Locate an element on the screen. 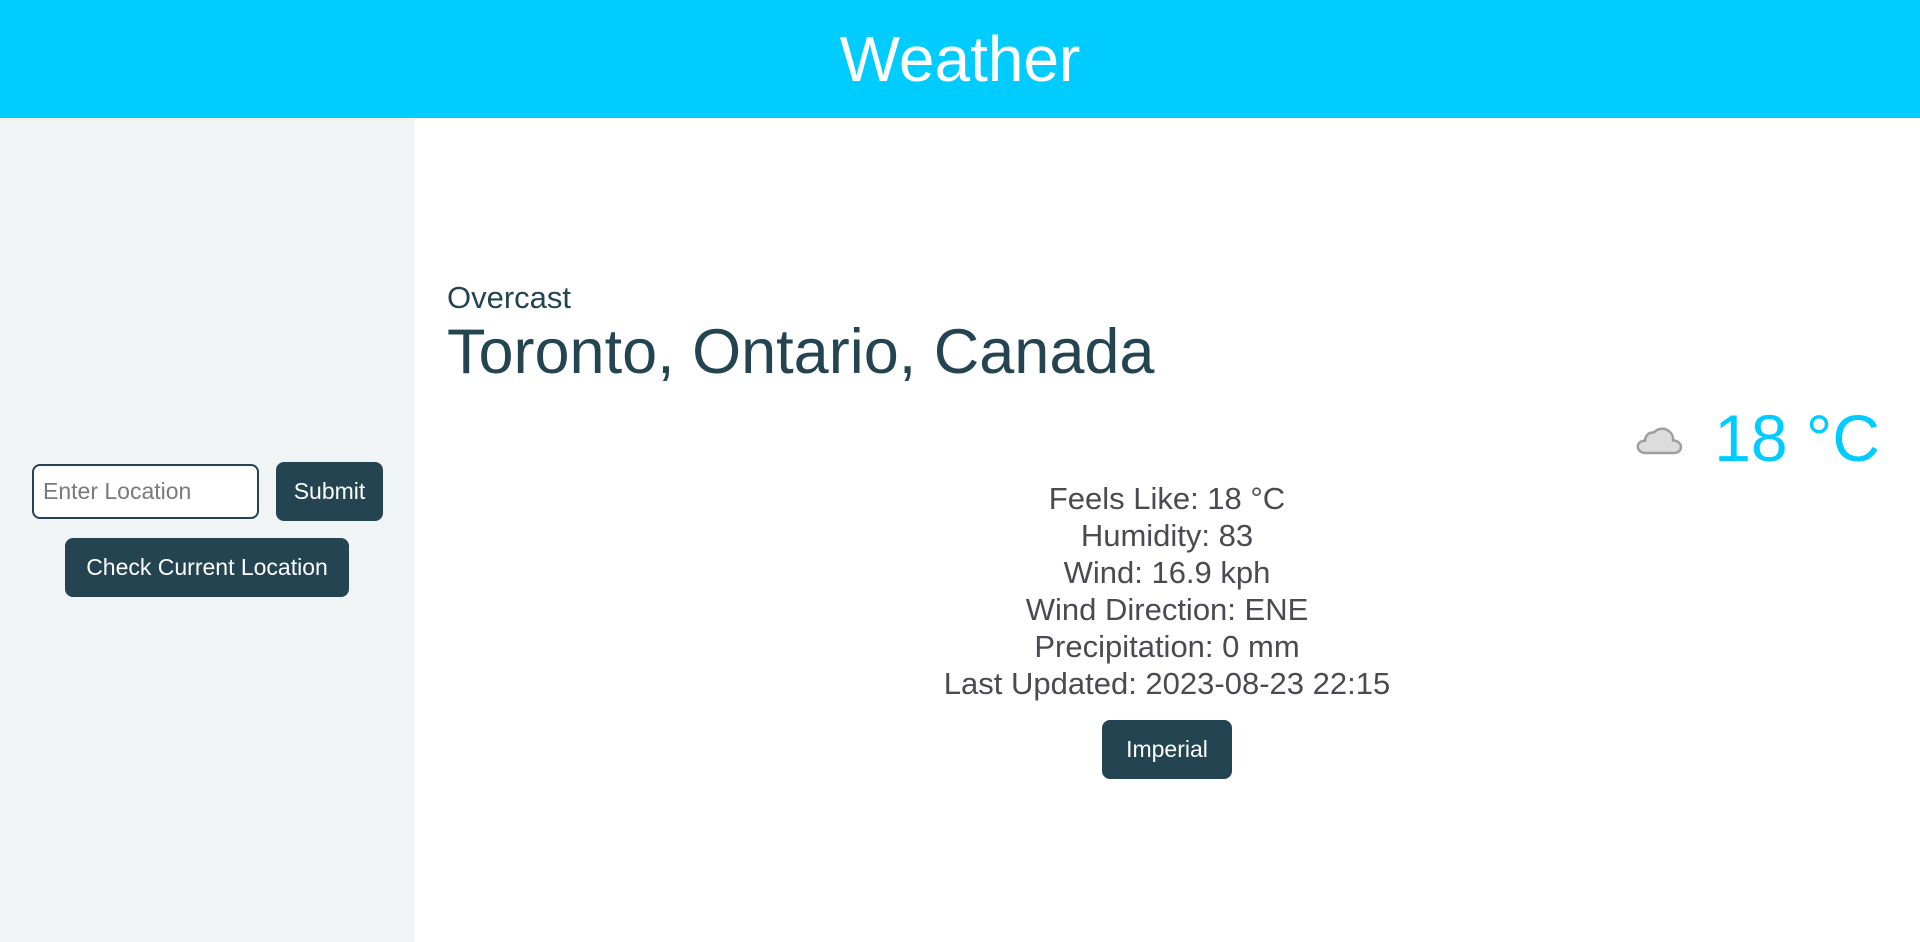 The height and width of the screenshot is (942, 1920). imperial-toggle-button: Imperial is located at coordinates (1167, 749).